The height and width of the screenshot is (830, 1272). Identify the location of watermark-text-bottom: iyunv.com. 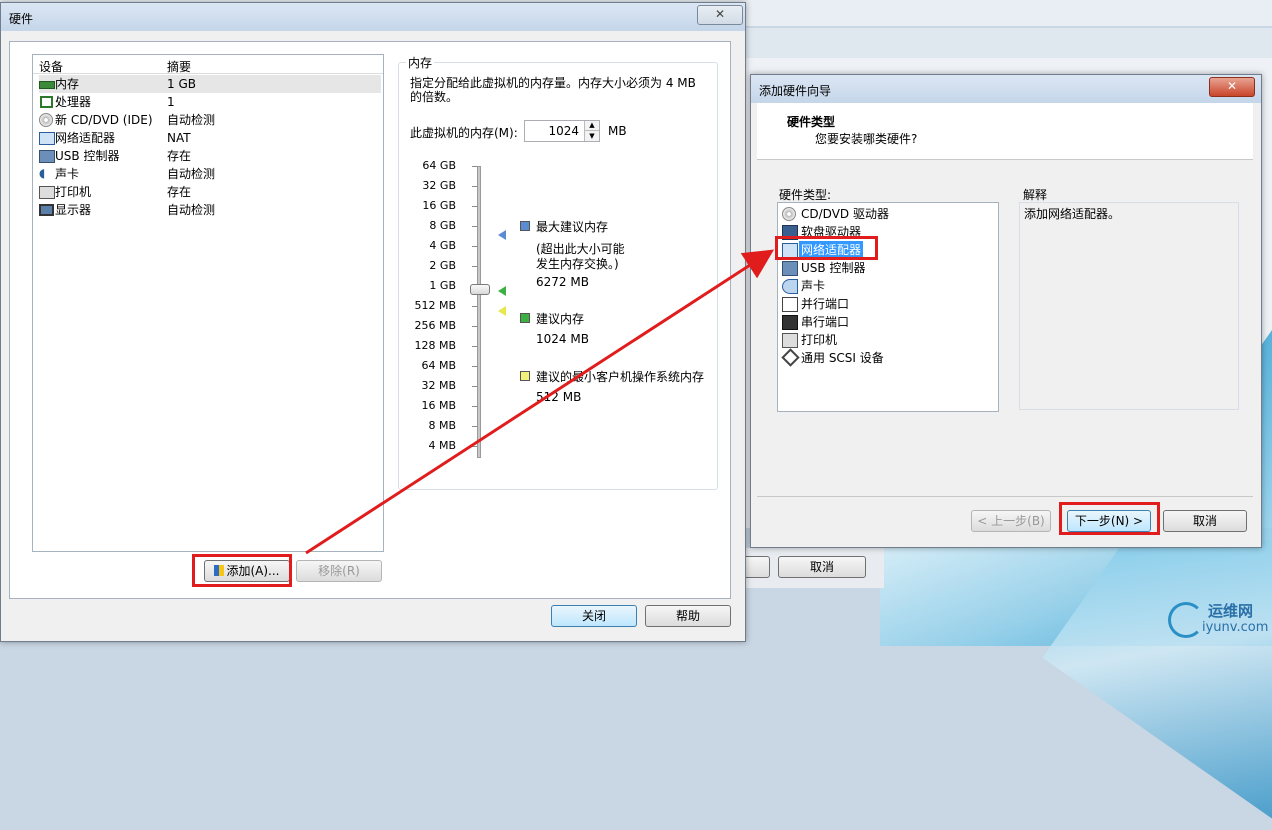
(1235, 627).